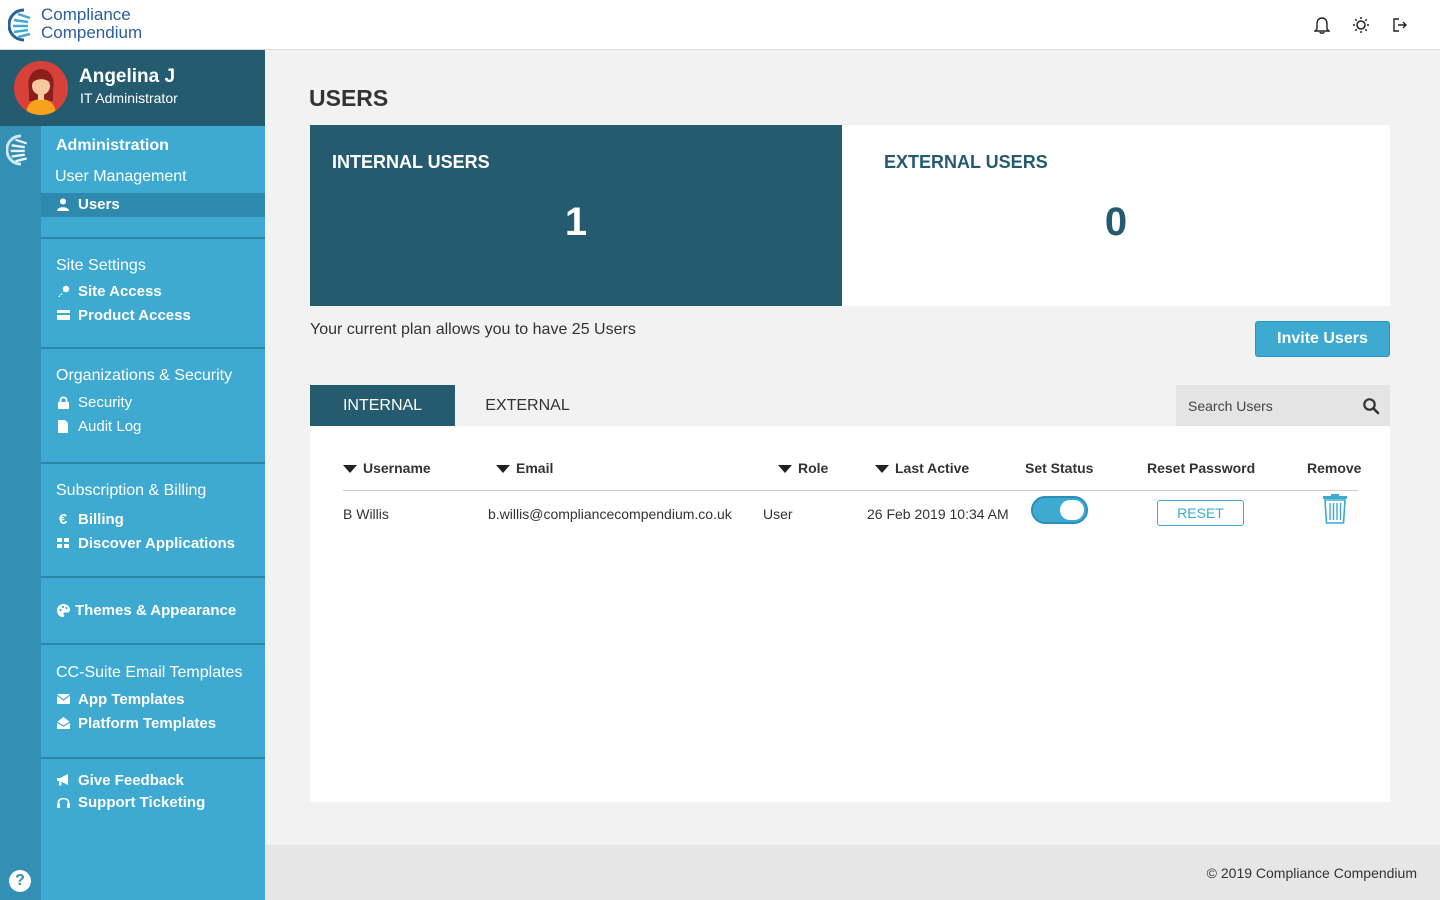 The width and height of the screenshot is (1440, 900). Describe the element at coordinates (1322, 339) in the screenshot. I see `invite-users-button: Invite Users` at that location.